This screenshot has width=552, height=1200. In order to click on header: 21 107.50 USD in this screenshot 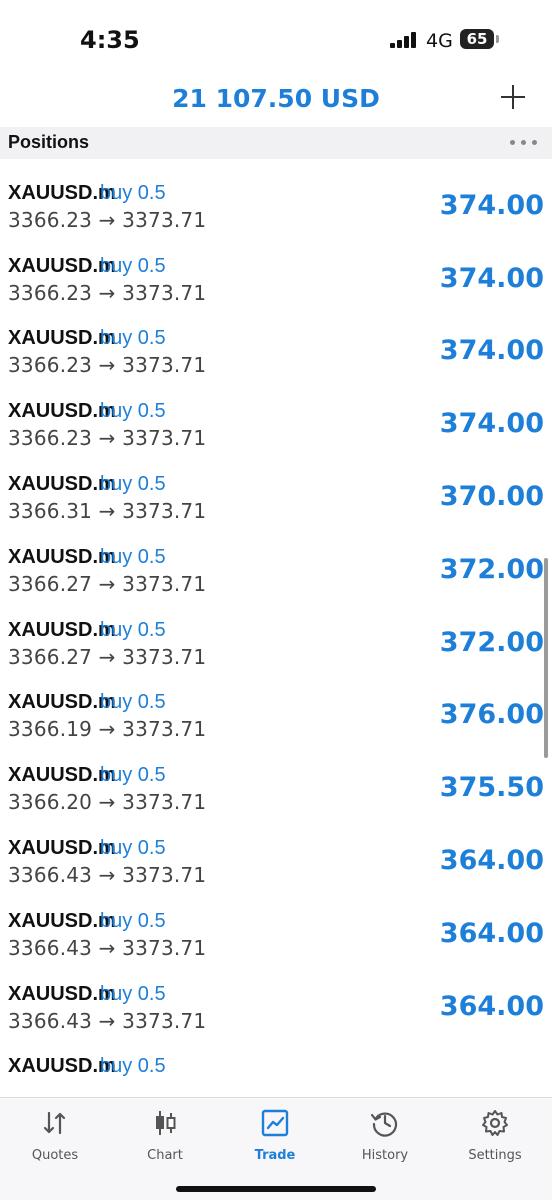, I will do `click(276, 103)`.